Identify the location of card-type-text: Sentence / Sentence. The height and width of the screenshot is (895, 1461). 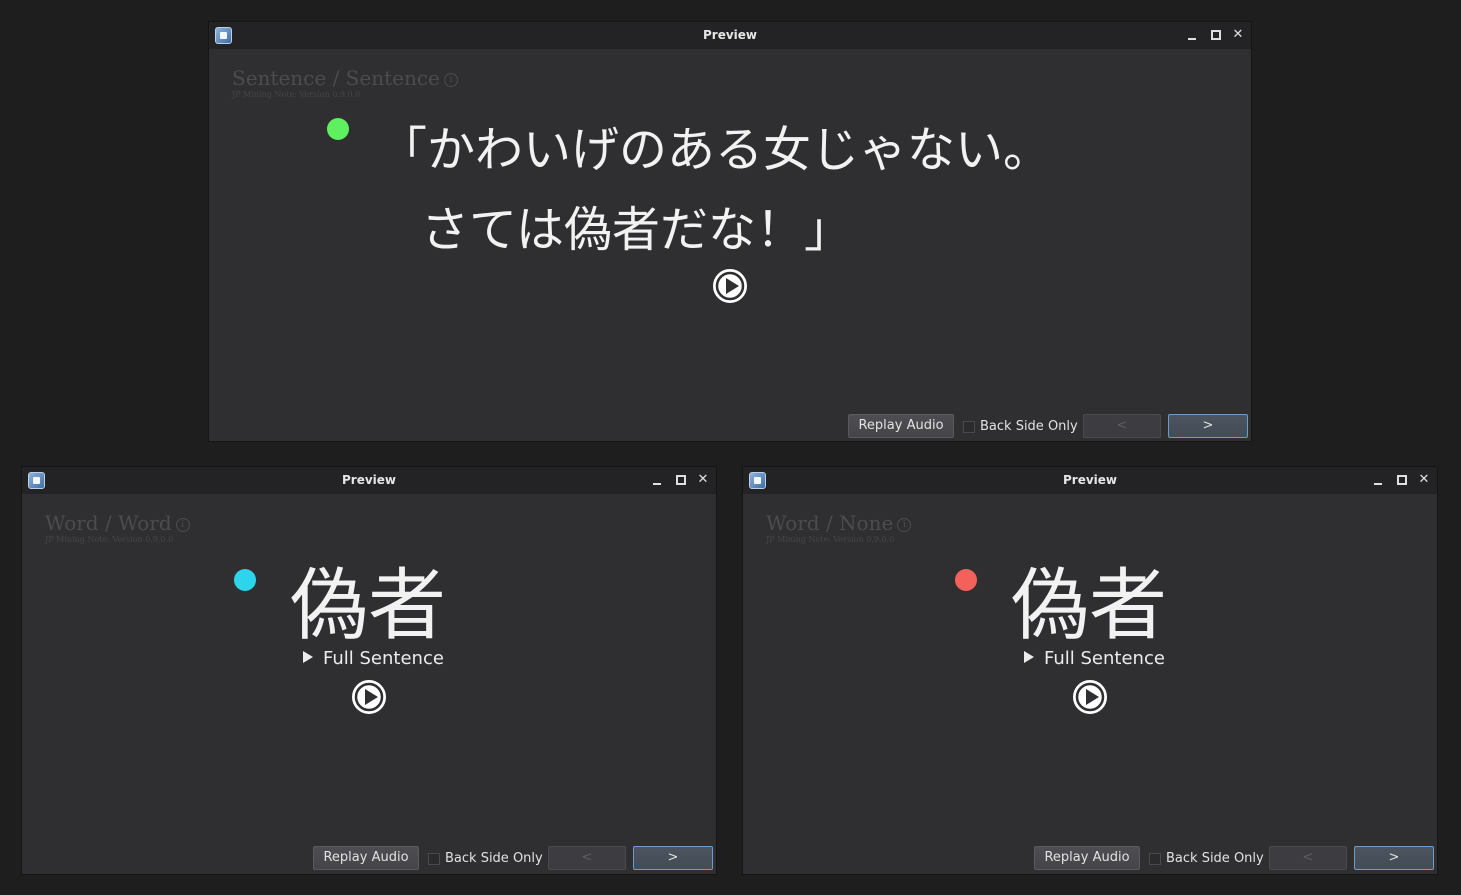
(336, 78).